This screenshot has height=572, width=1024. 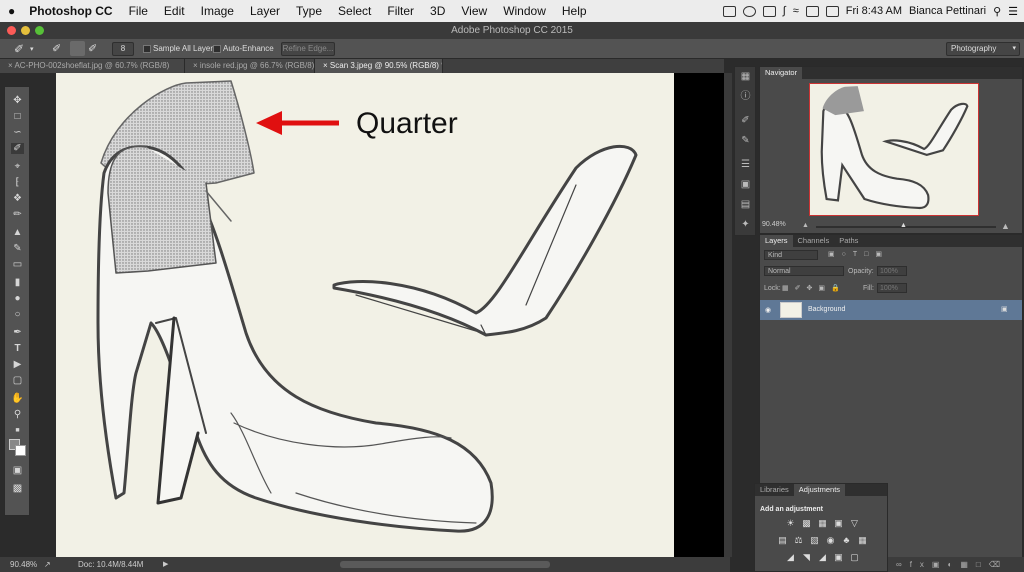 I want to click on user-name: Bianca Pettinari, so click(x=947, y=11).